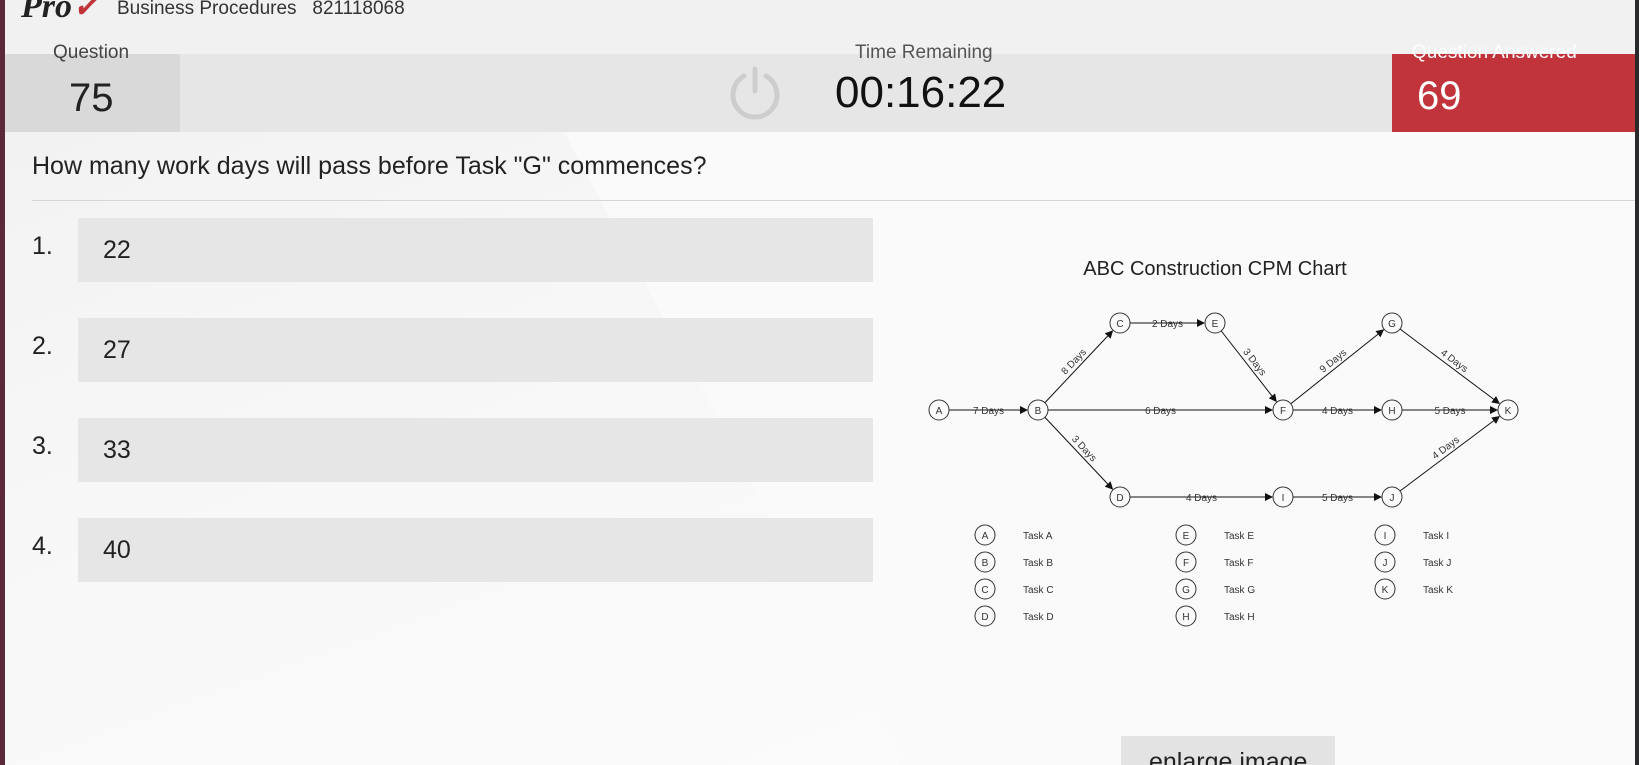 Image resolution: width=1639 pixels, height=765 pixels. What do you see at coordinates (921, 92) in the screenshot?
I see `time-remaining: 00:16:22` at bounding box center [921, 92].